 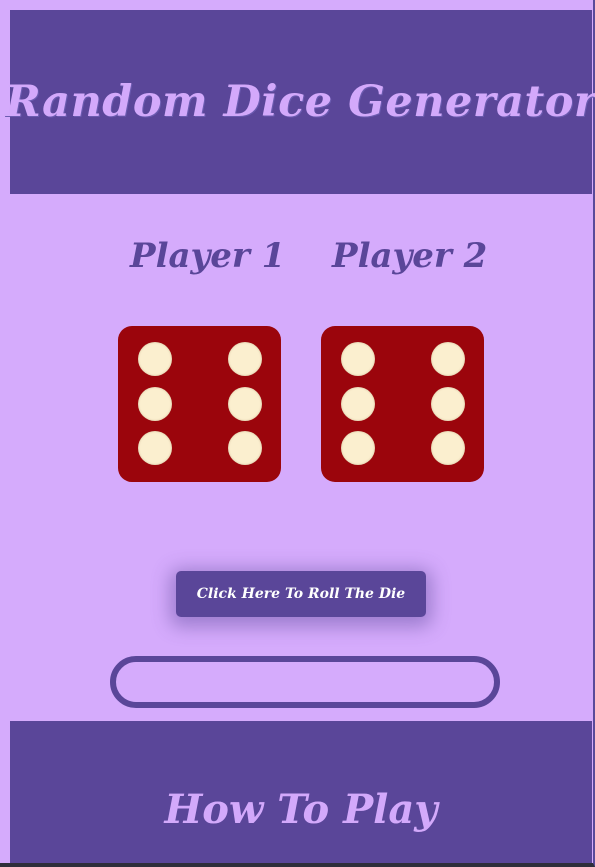 I want to click on roll-die-button: Click Here To Roll The Die, so click(x=301, y=594).